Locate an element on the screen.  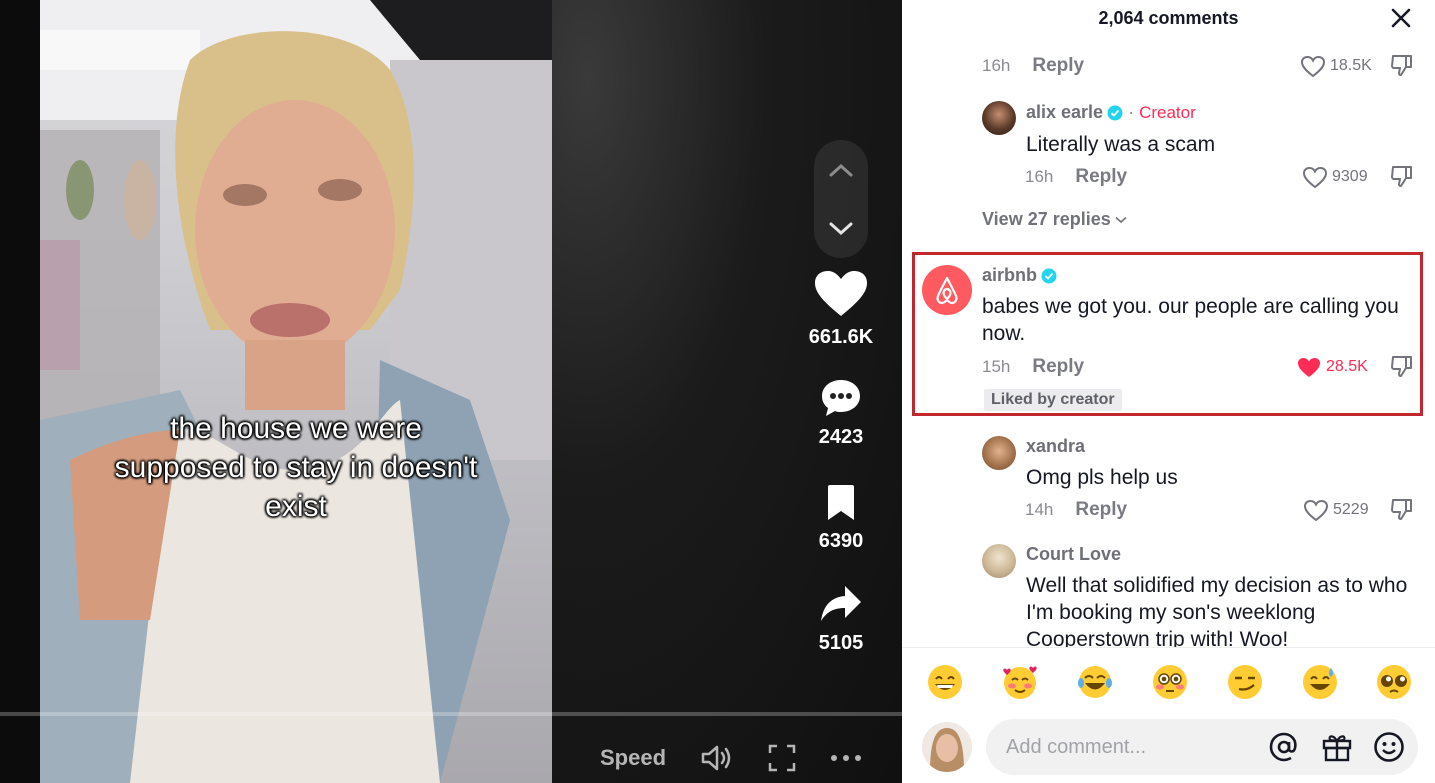
sweat-smile-emoji-icon is located at coordinates (1320, 682).